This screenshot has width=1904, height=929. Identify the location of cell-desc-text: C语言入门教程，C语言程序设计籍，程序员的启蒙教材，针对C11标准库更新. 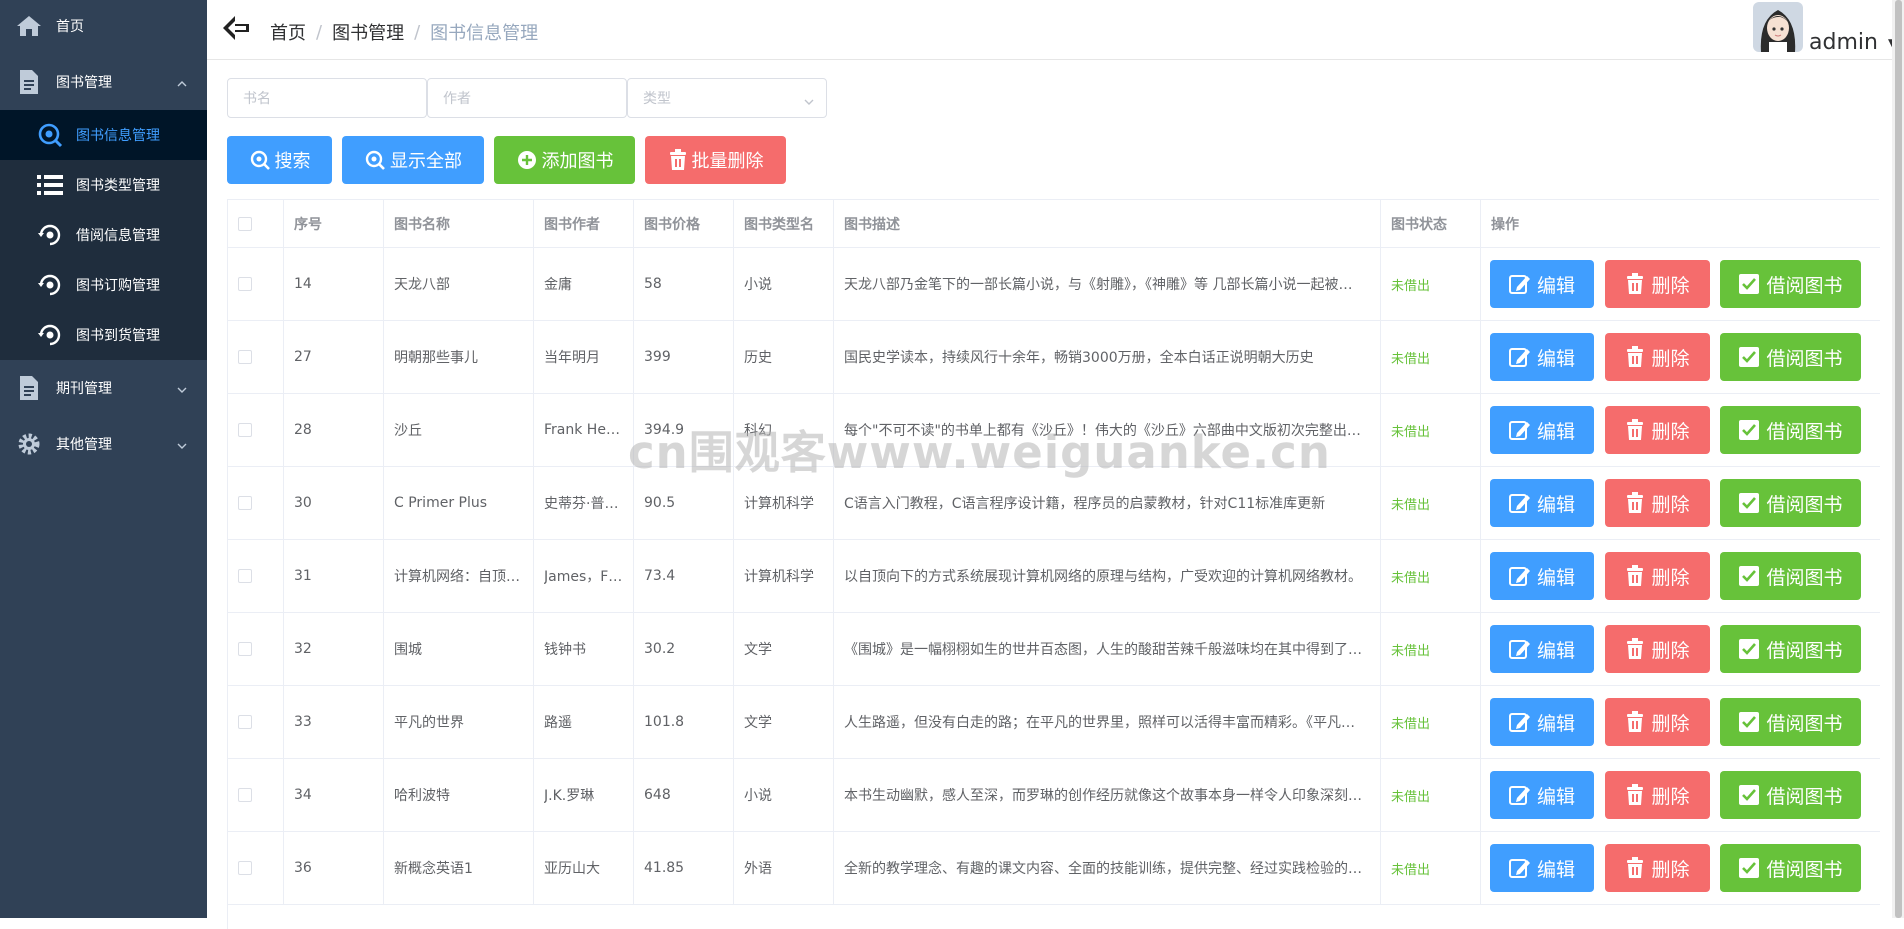
(1085, 504).